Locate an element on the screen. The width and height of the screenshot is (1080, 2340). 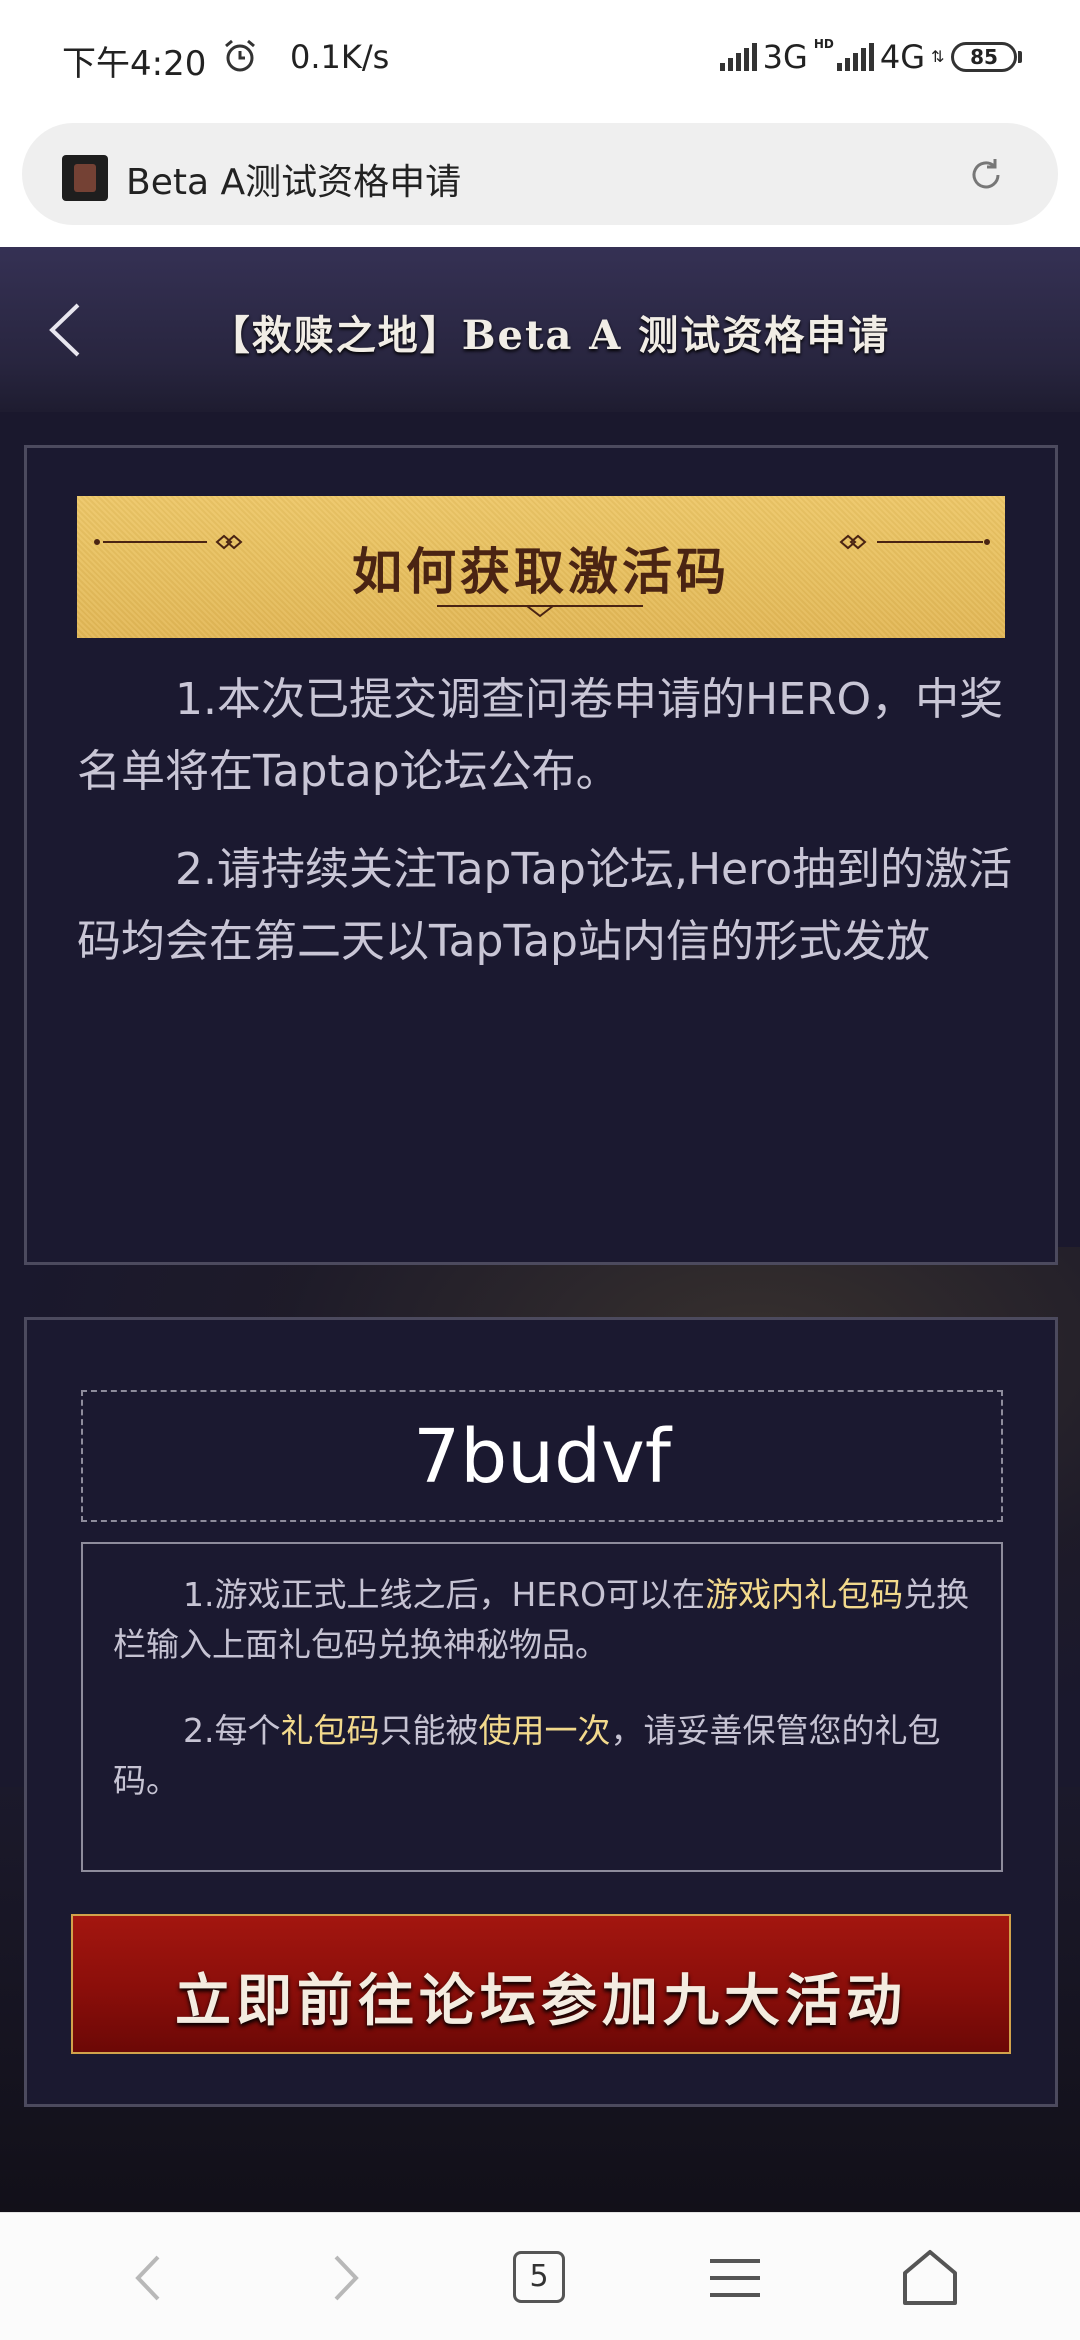
status-time: 下午4:20 is located at coordinates (134, 64).